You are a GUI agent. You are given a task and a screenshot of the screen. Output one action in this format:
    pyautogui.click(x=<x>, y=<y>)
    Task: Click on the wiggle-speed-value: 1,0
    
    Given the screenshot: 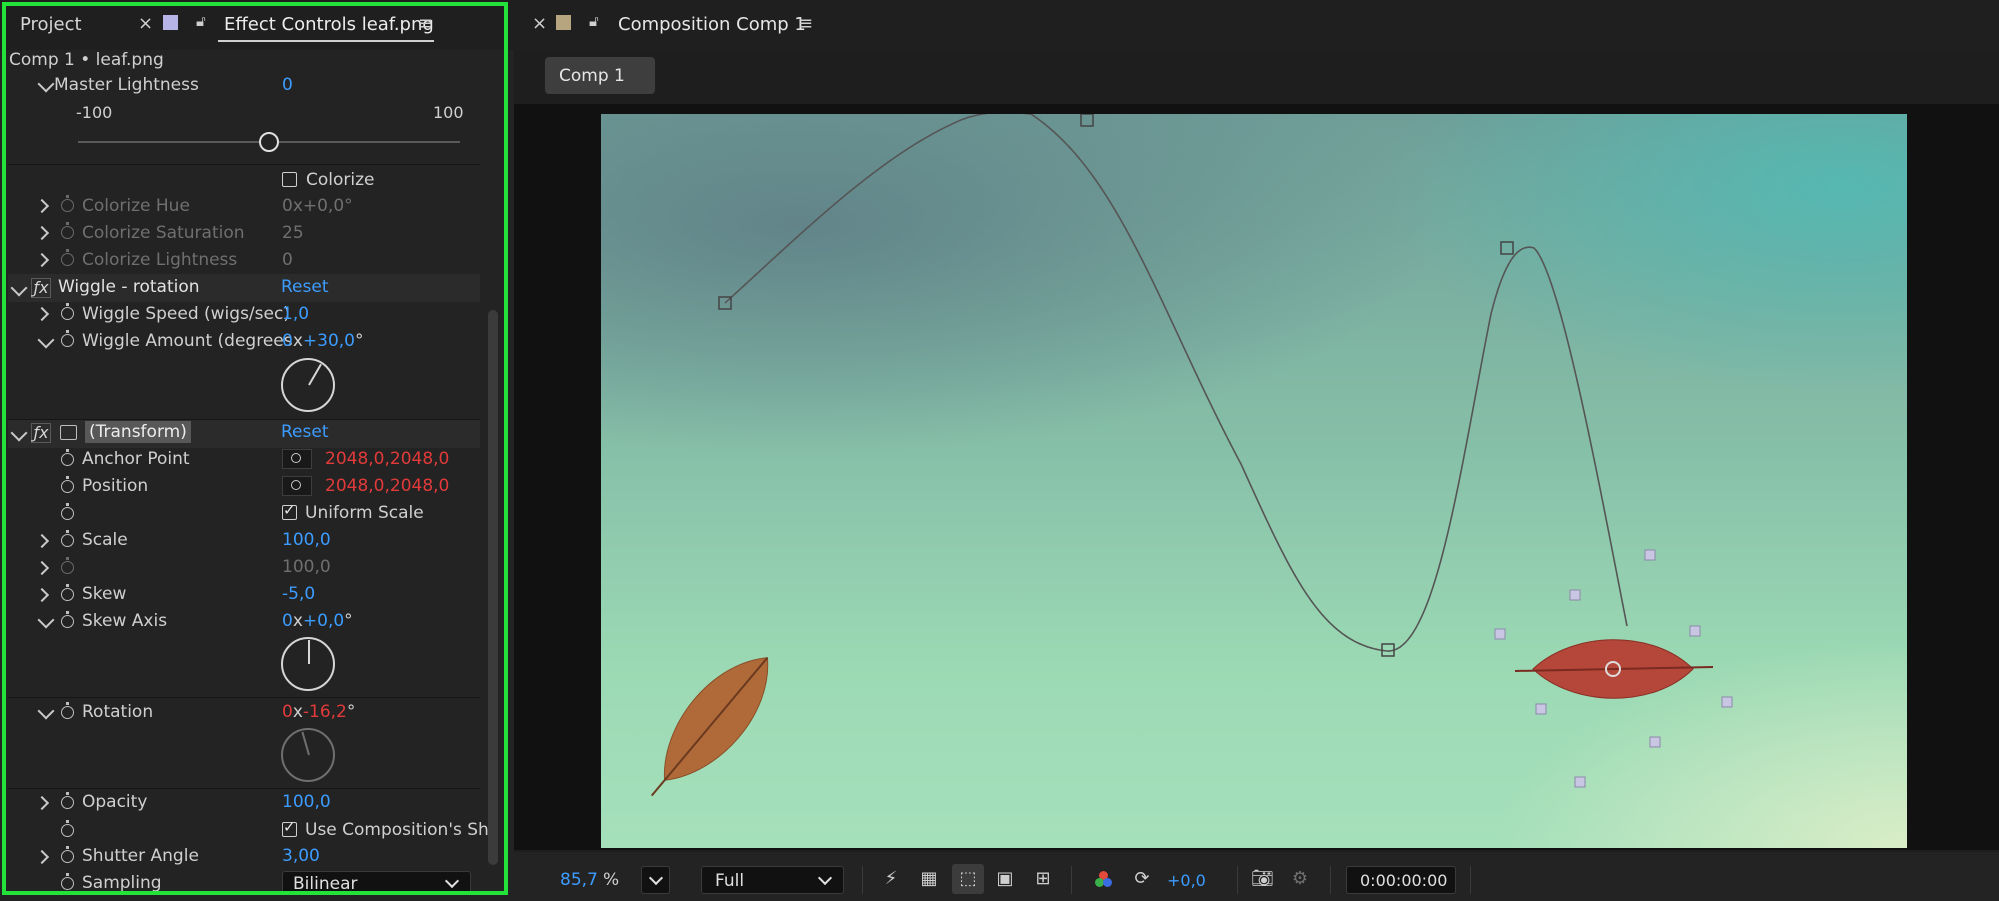 What is the action you would take?
    pyautogui.click(x=295, y=314)
    